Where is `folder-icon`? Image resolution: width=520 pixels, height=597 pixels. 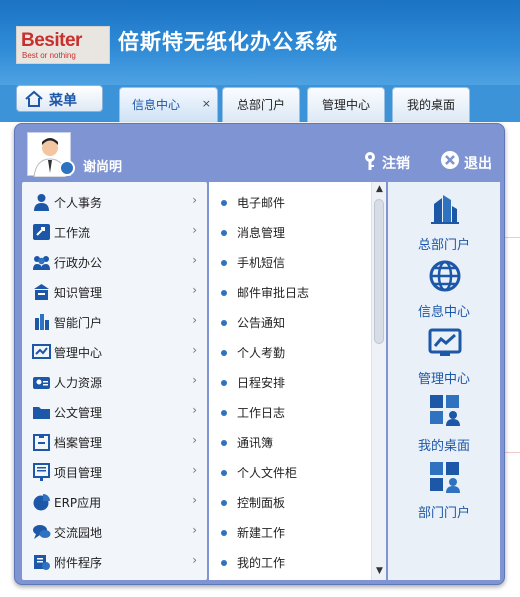
folder-icon is located at coordinates (41, 413).